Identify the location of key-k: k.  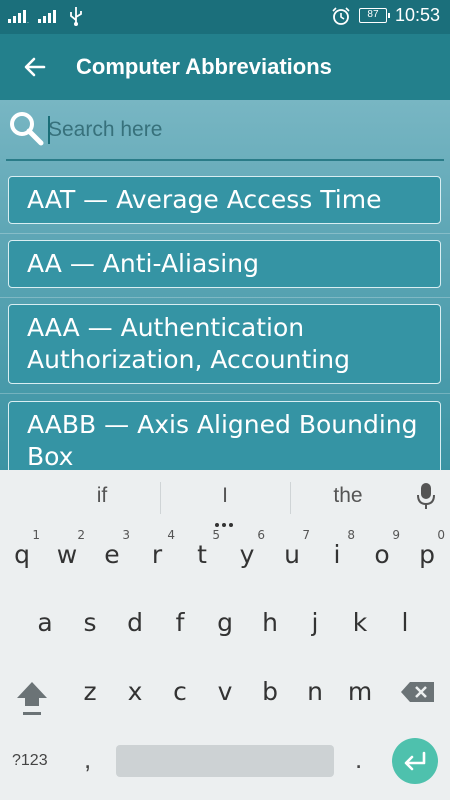
(360, 622).